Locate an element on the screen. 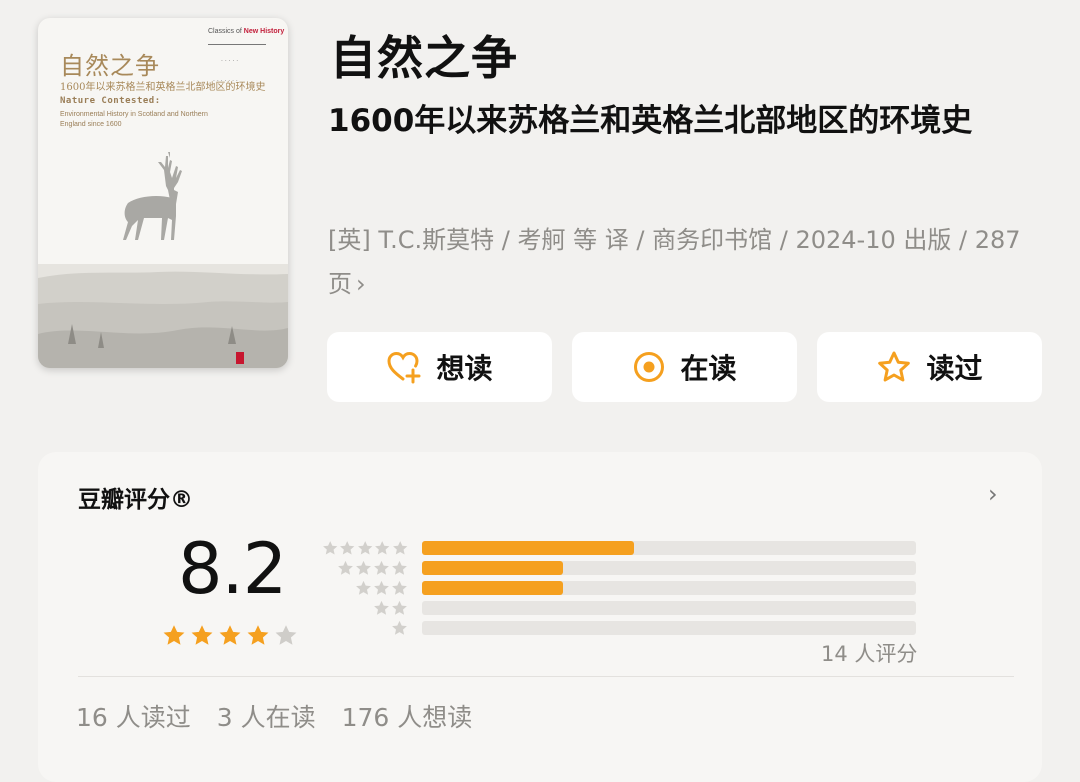  reading-button: 在读 is located at coordinates (684, 367).